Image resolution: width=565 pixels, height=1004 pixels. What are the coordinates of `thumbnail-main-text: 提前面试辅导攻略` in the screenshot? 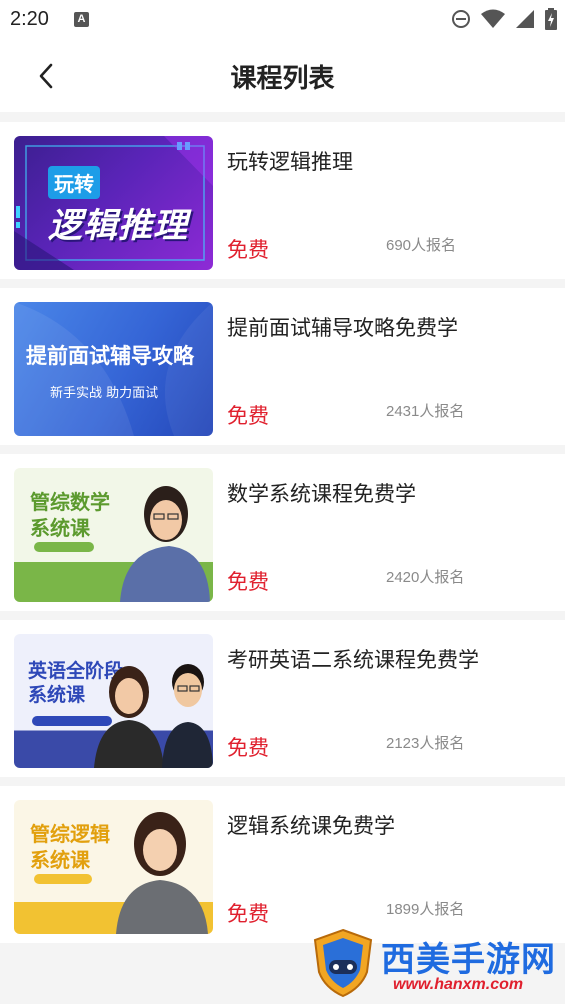 It's located at (110, 356).